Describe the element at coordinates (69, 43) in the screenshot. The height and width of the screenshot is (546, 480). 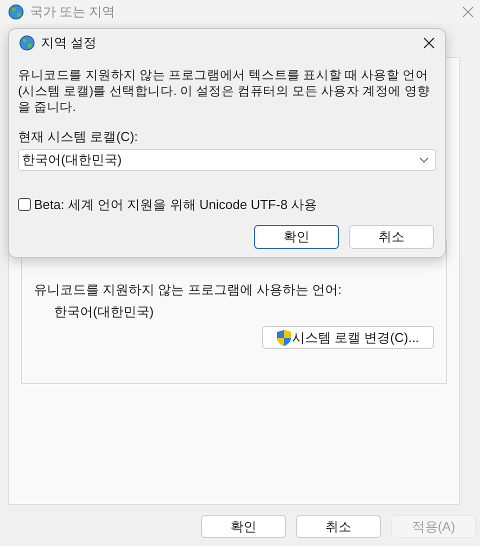
I see `dialog-title: 지역 설정` at that location.